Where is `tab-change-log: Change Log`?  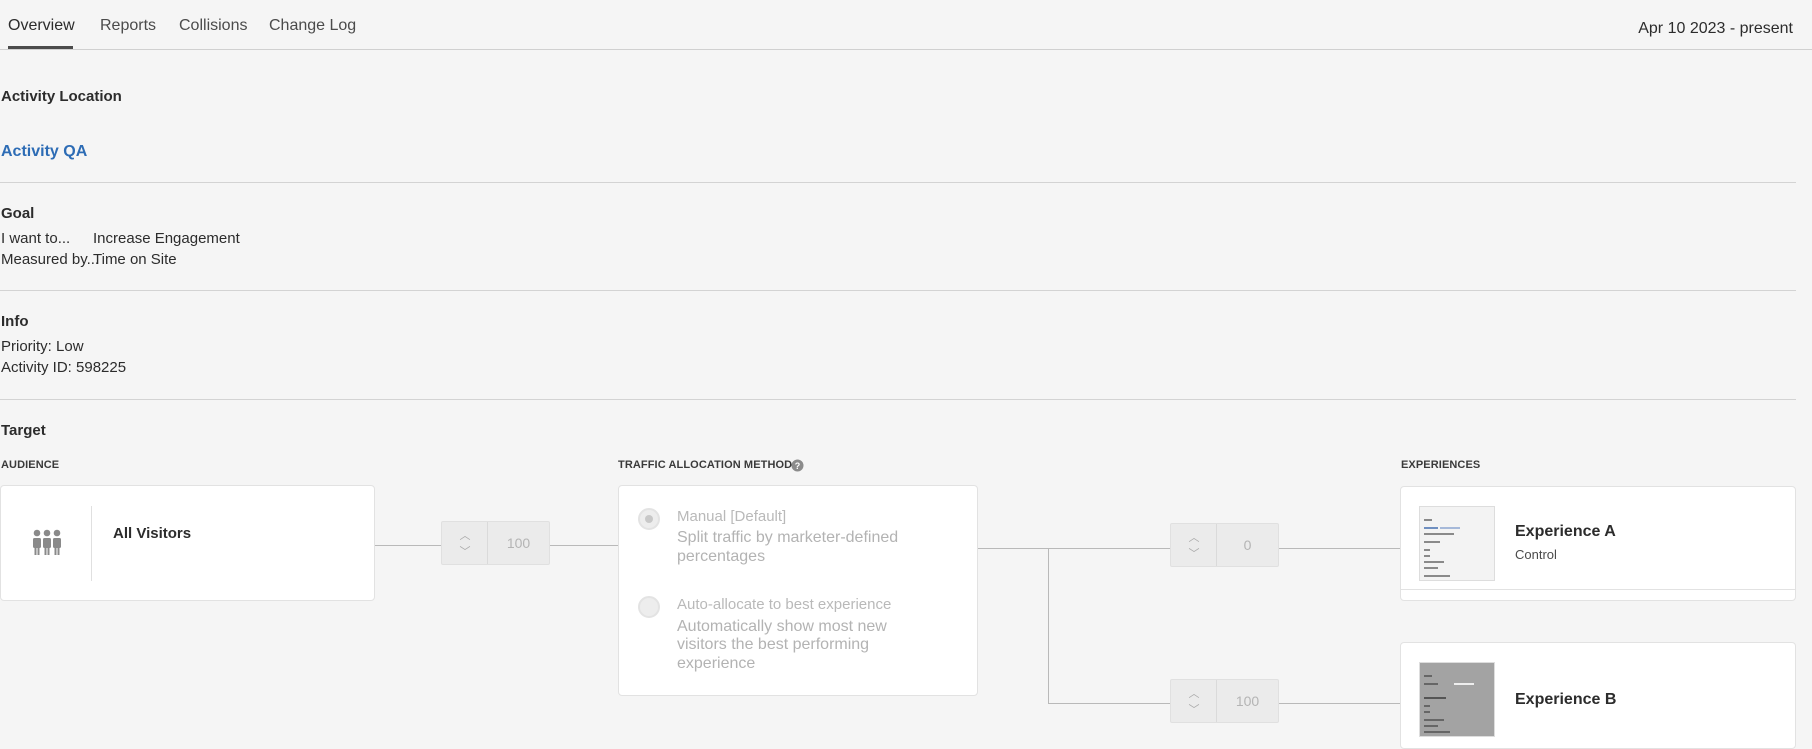
tab-change-log: Change Log is located at coordinates (312, 26).